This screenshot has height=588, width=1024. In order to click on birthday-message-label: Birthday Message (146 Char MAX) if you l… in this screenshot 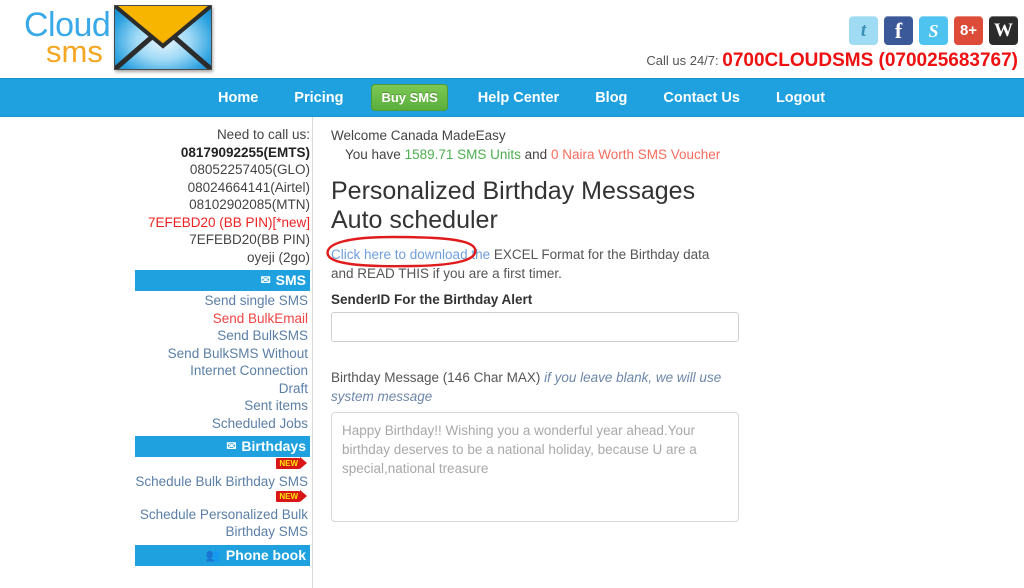, I will do `click(531, 387)`.